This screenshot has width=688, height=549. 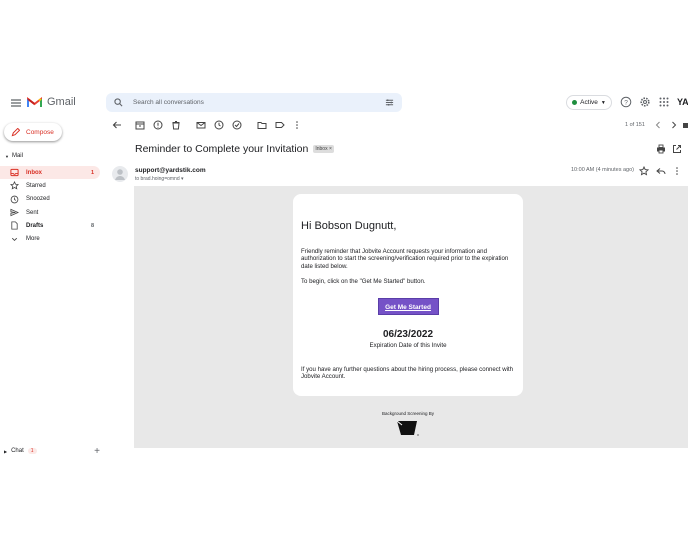 What do you see at coordinates (602, 170) in the screenshot?
I see `message-timestamp: 10:00 AM (4 minutes ago)` at bounding box center [602, 170].